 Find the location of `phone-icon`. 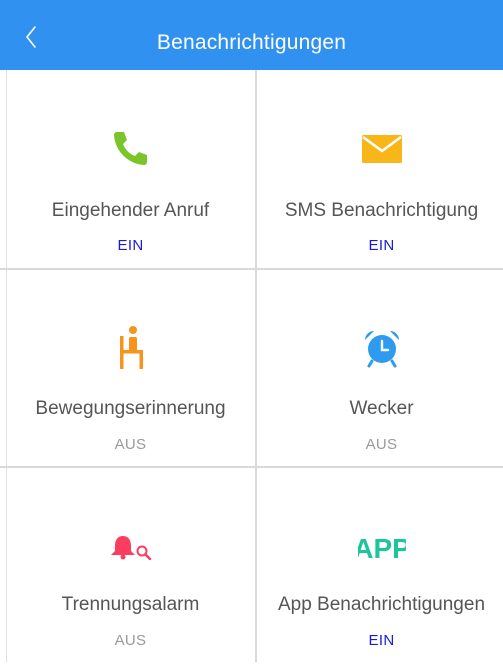

phone-icon is located at coordinates (130, 148).